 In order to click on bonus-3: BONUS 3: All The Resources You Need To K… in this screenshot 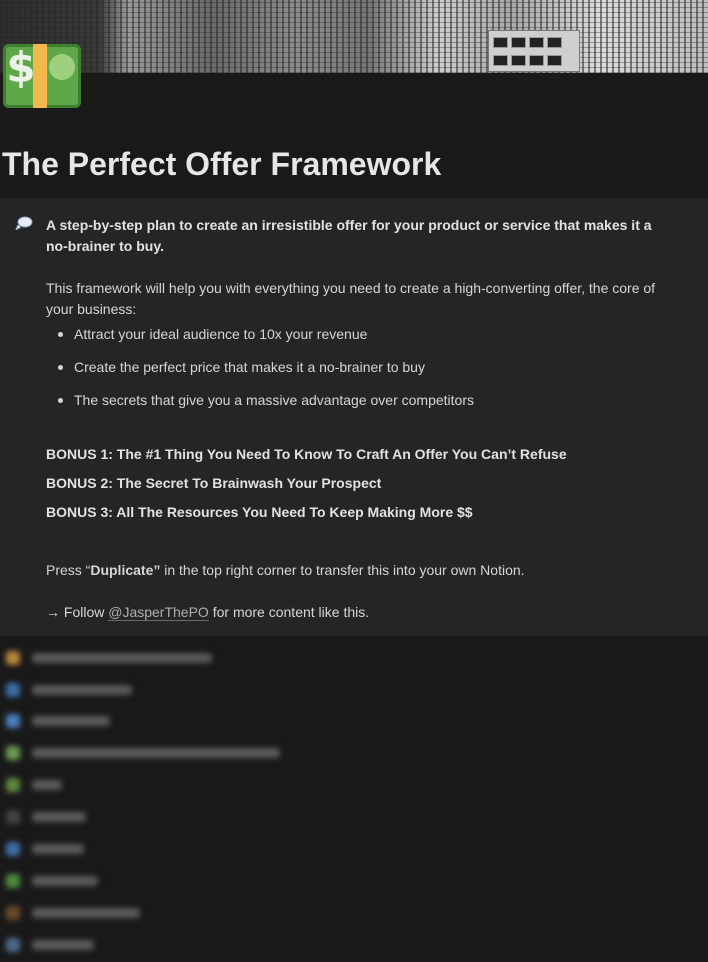, I will do `click(259, 512)`.